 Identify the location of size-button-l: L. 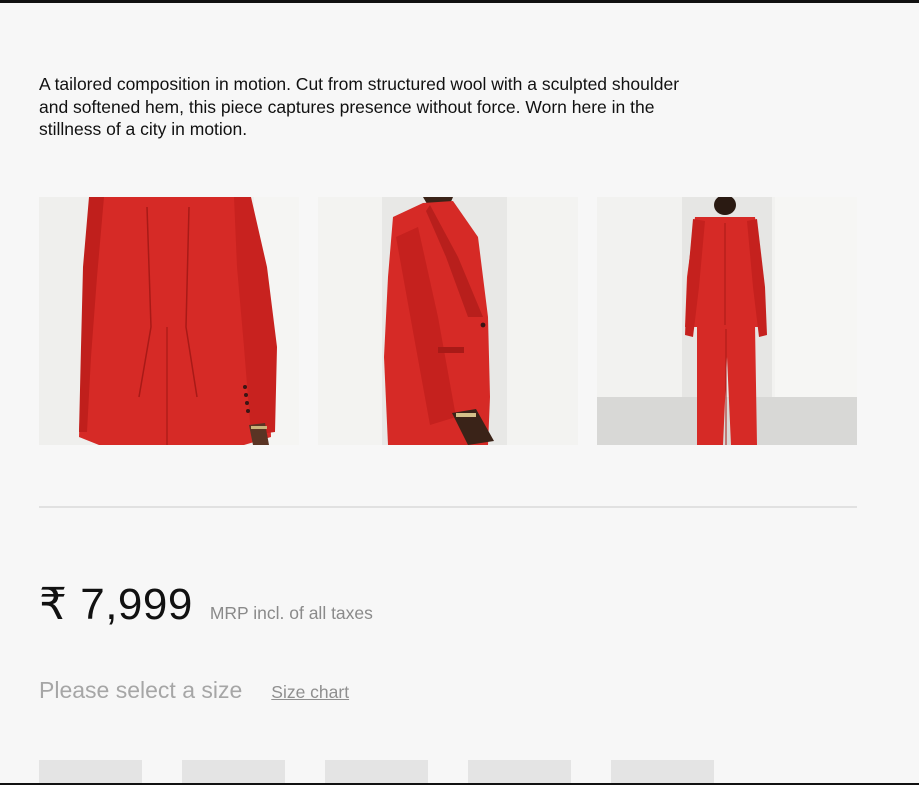
(519, 771).